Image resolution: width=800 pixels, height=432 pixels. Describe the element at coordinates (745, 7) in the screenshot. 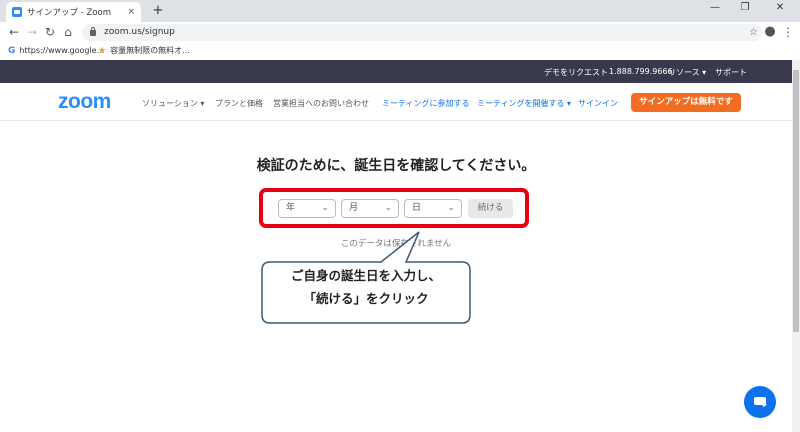

I see `maximize-button: ❐` at that location.